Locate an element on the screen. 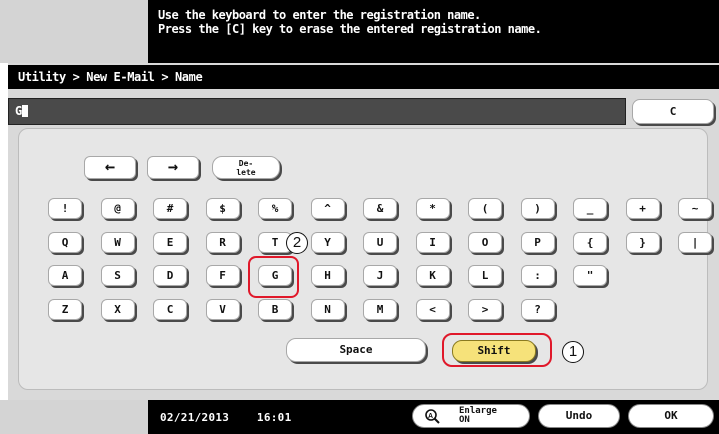 The height and width of the screenshot is (434, 719). arrow-left-icon: ← is located at coordinates (110, 167).